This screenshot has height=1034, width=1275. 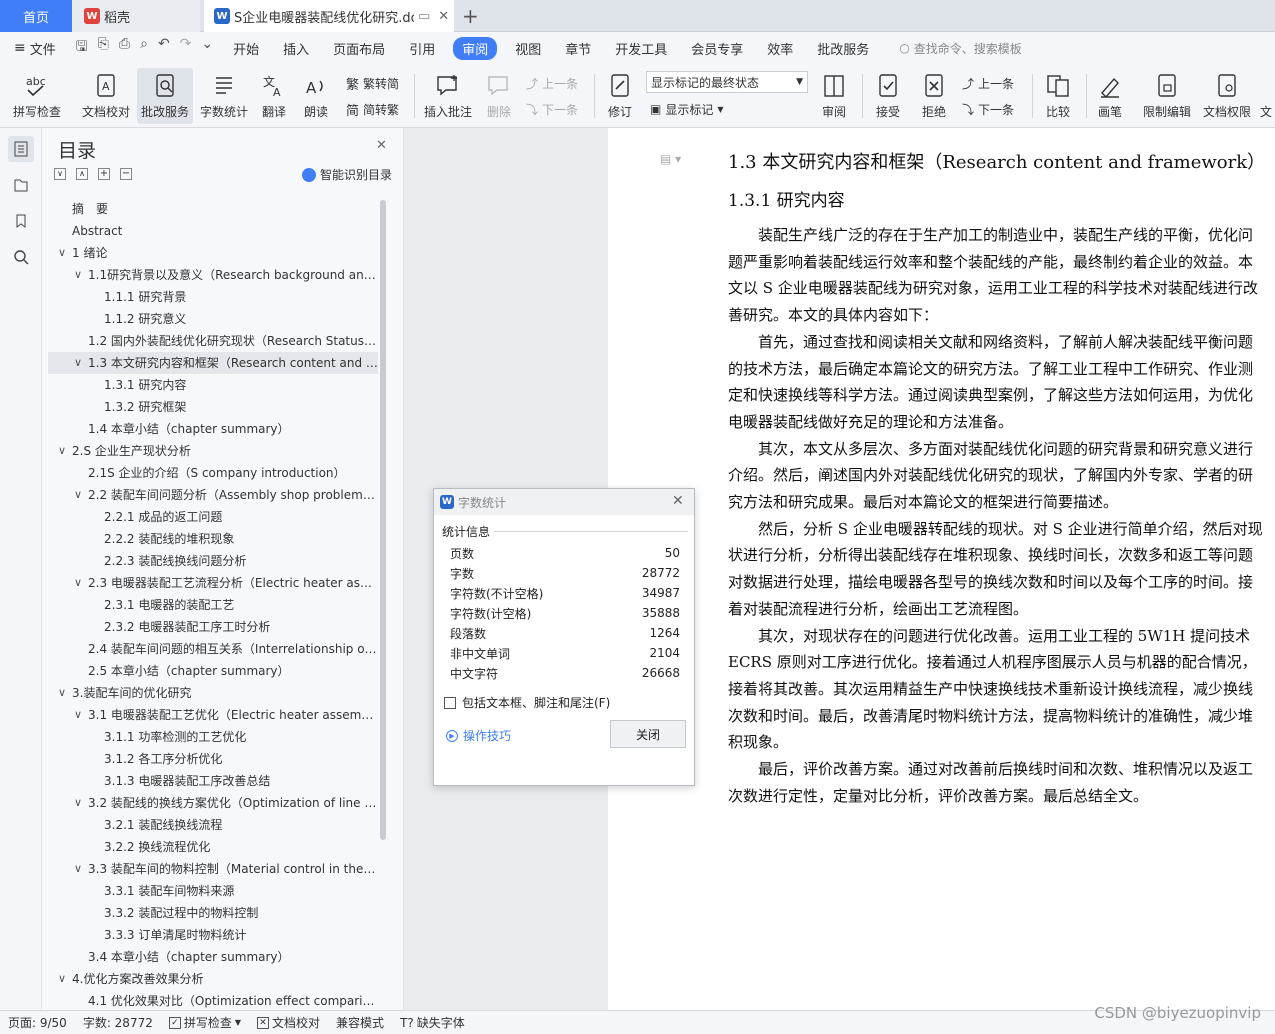 What do you see at coordinates (213, 297) in the screenshot?
I see `toc-item: 1.1.1 研究背景` at bounding box center [213, 297].